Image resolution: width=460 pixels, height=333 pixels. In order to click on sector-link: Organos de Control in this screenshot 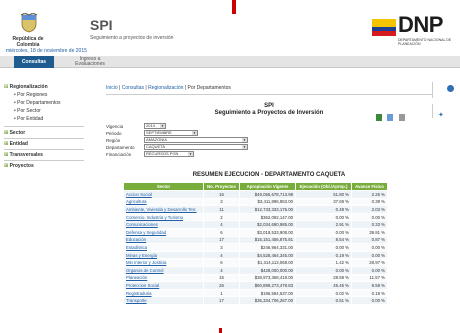, I will do `click(163, 270)`.